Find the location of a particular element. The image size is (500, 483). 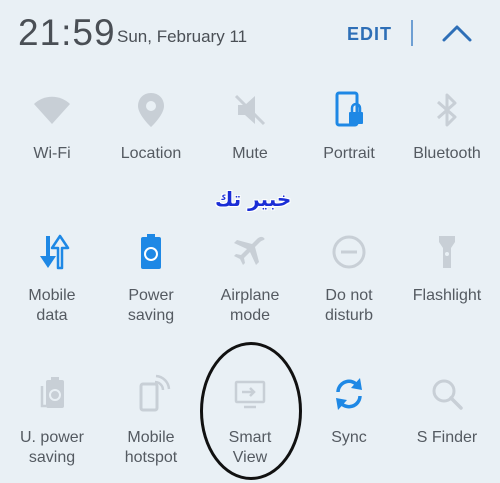

power-saving-icon is located at coordinates (151, 251).